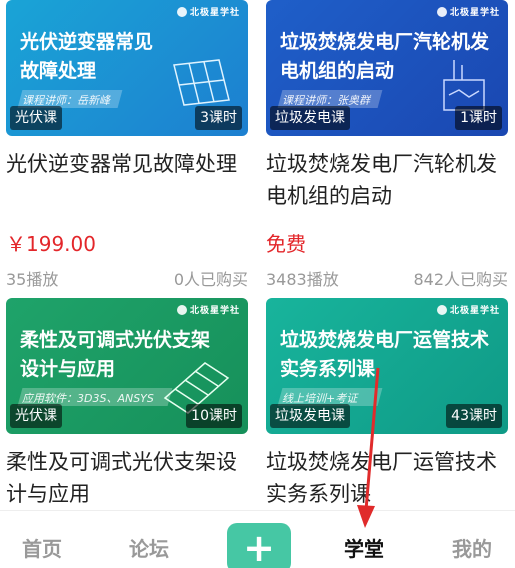 Image resolution: width=515 pixels, height=568 pixels. I want to click on course-title: 柔性及可调式光伏支架设计与应用, so click(126, 478).